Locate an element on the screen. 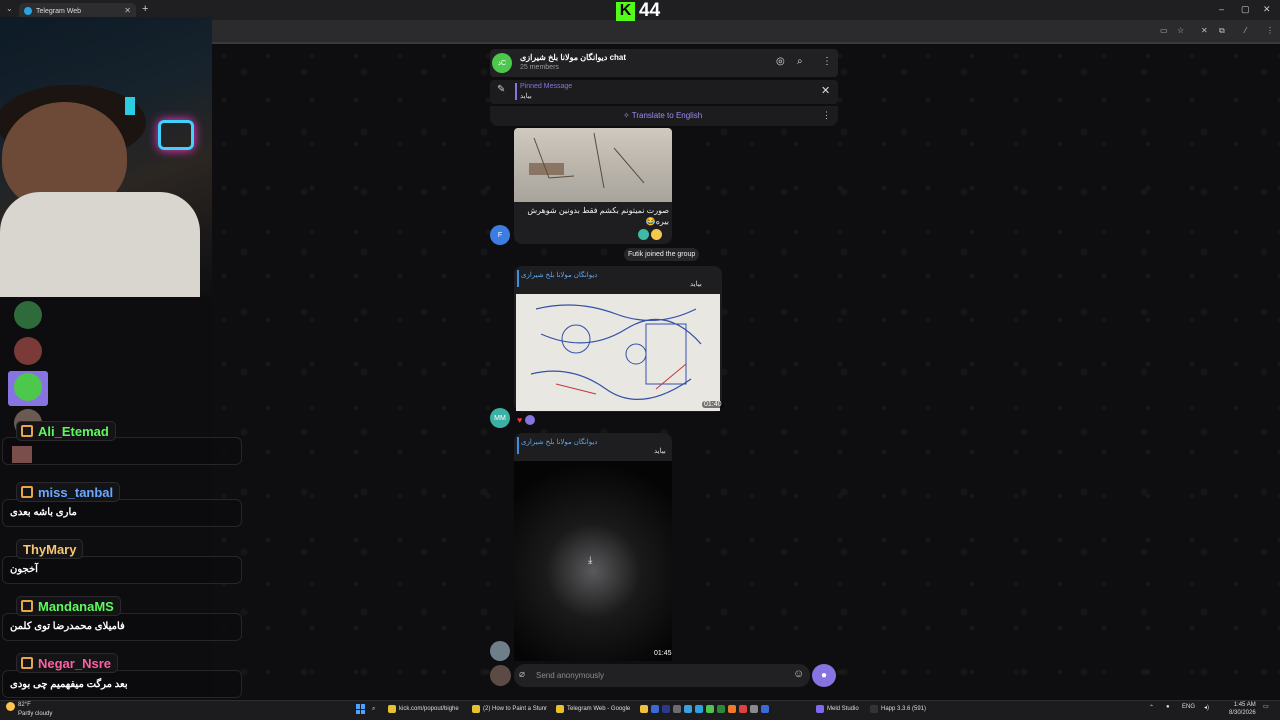  happ-icon is located at coordinates (874, 709).